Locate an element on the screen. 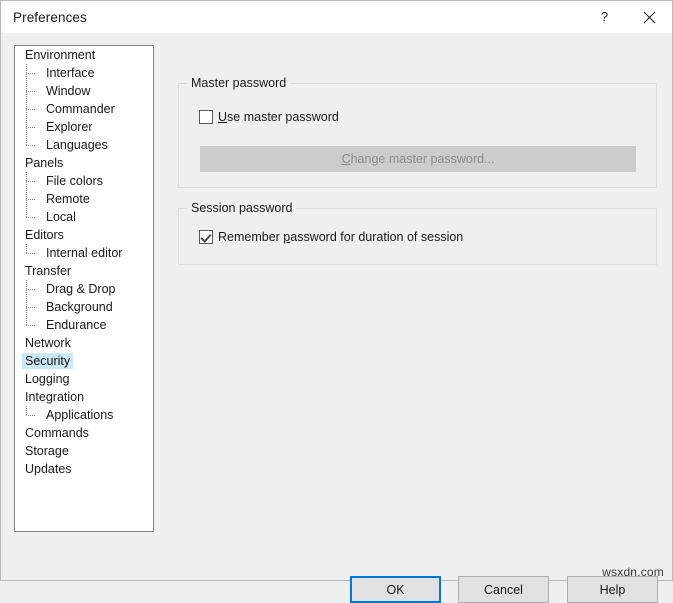  cancel-button-label: Cancel is located at coordinates (503, 589).